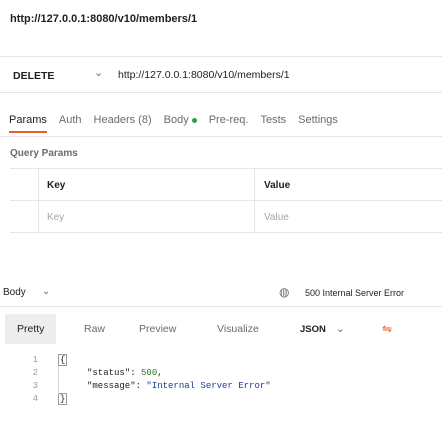 The height and width of the screenshot is (429, 442). I want to click on code-line: 1 {, so click(50, 360).